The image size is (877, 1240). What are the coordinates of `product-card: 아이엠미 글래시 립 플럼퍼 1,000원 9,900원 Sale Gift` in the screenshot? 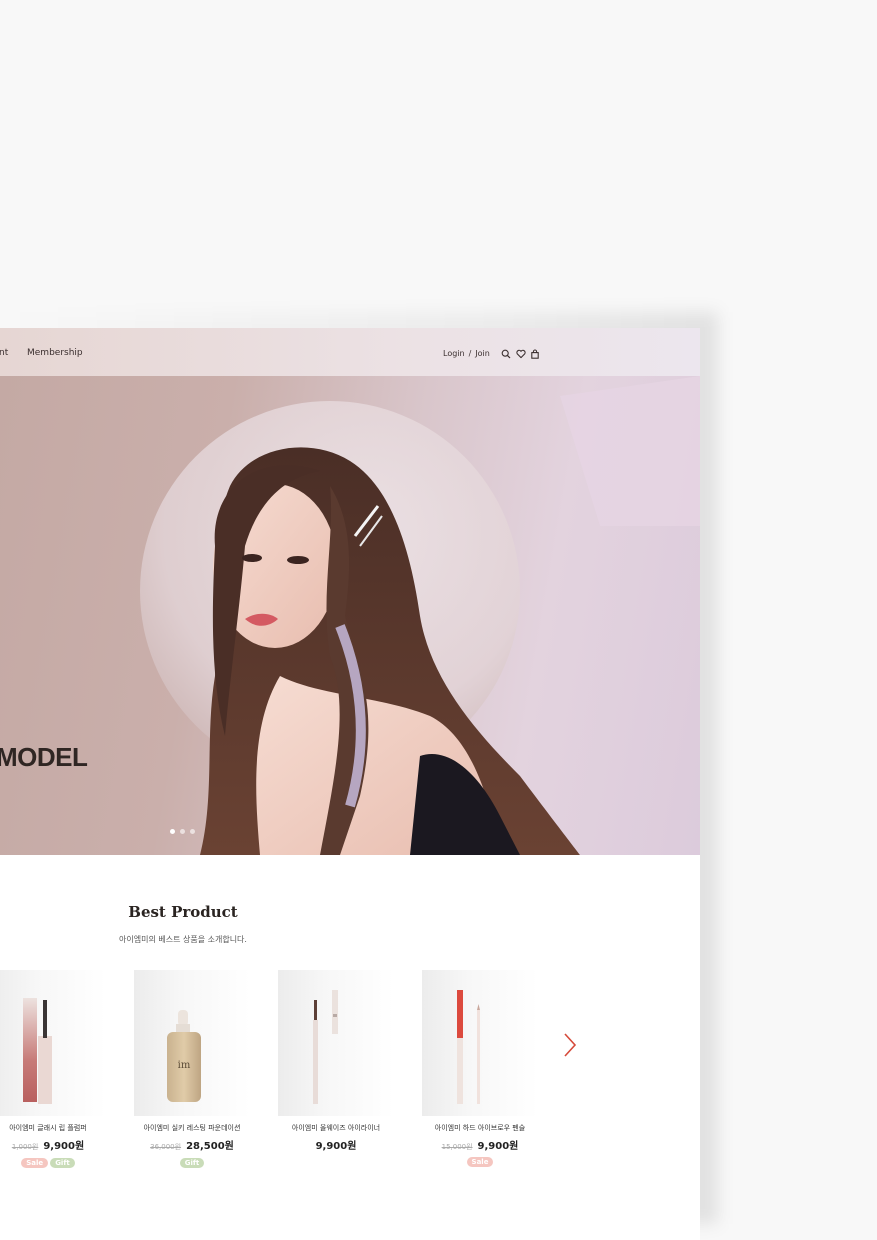 It's located at (53, 1069).